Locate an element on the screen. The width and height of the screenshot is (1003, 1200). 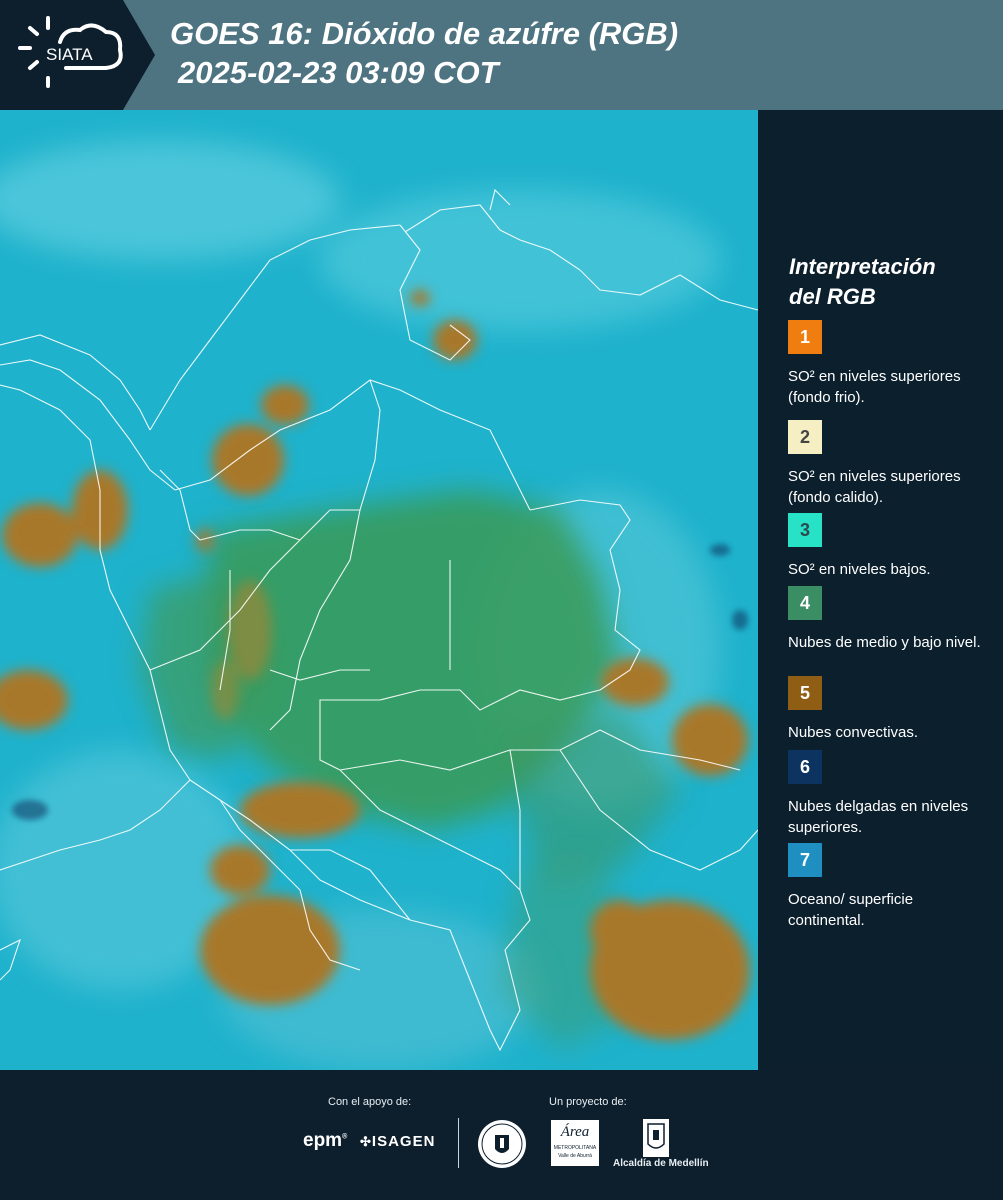
legend-number-3: 3 is located at coordinates (804, 529).